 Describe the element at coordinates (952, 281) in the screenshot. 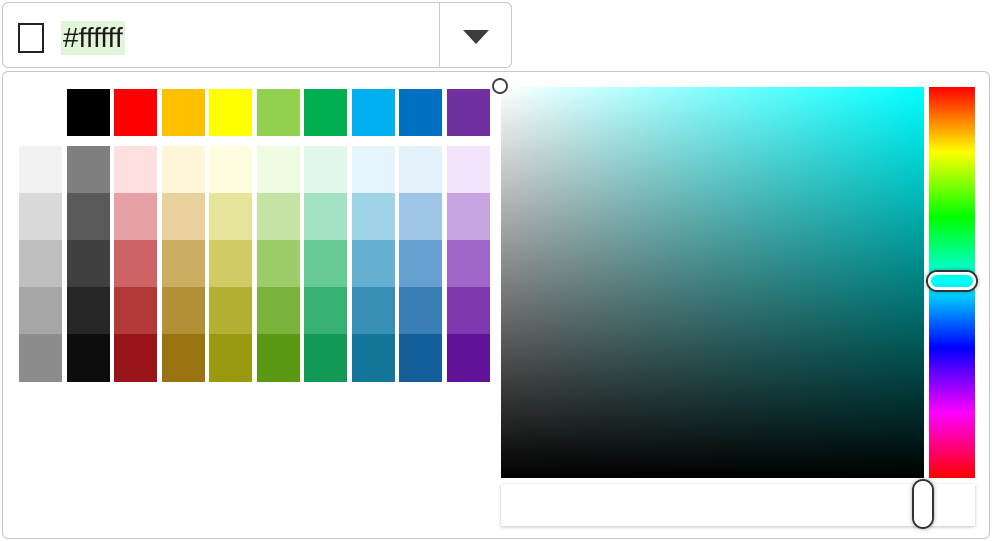

I see `hue-slider-handle` at that location.